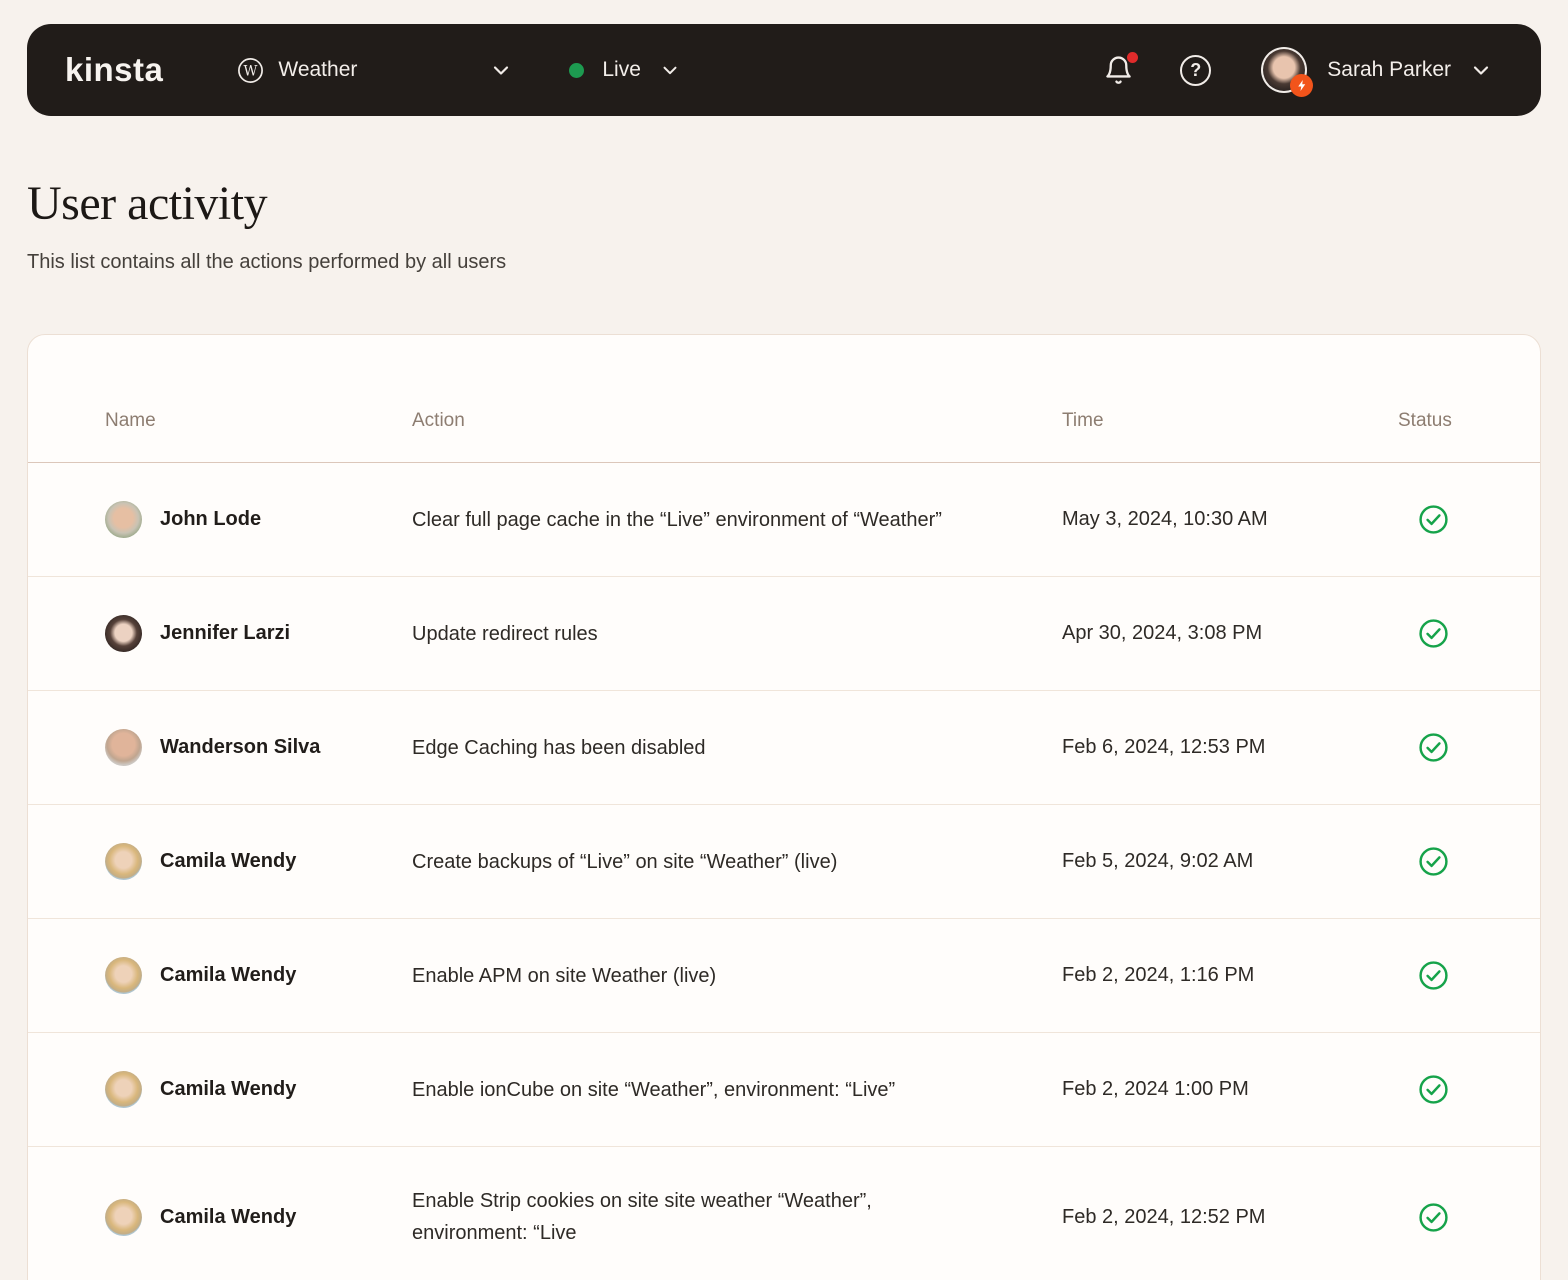  What do you see at coordinates (784, 399) in the screenshot?
I see `table-header-row: Name Action Time Status` at bounding box center [784, 399].